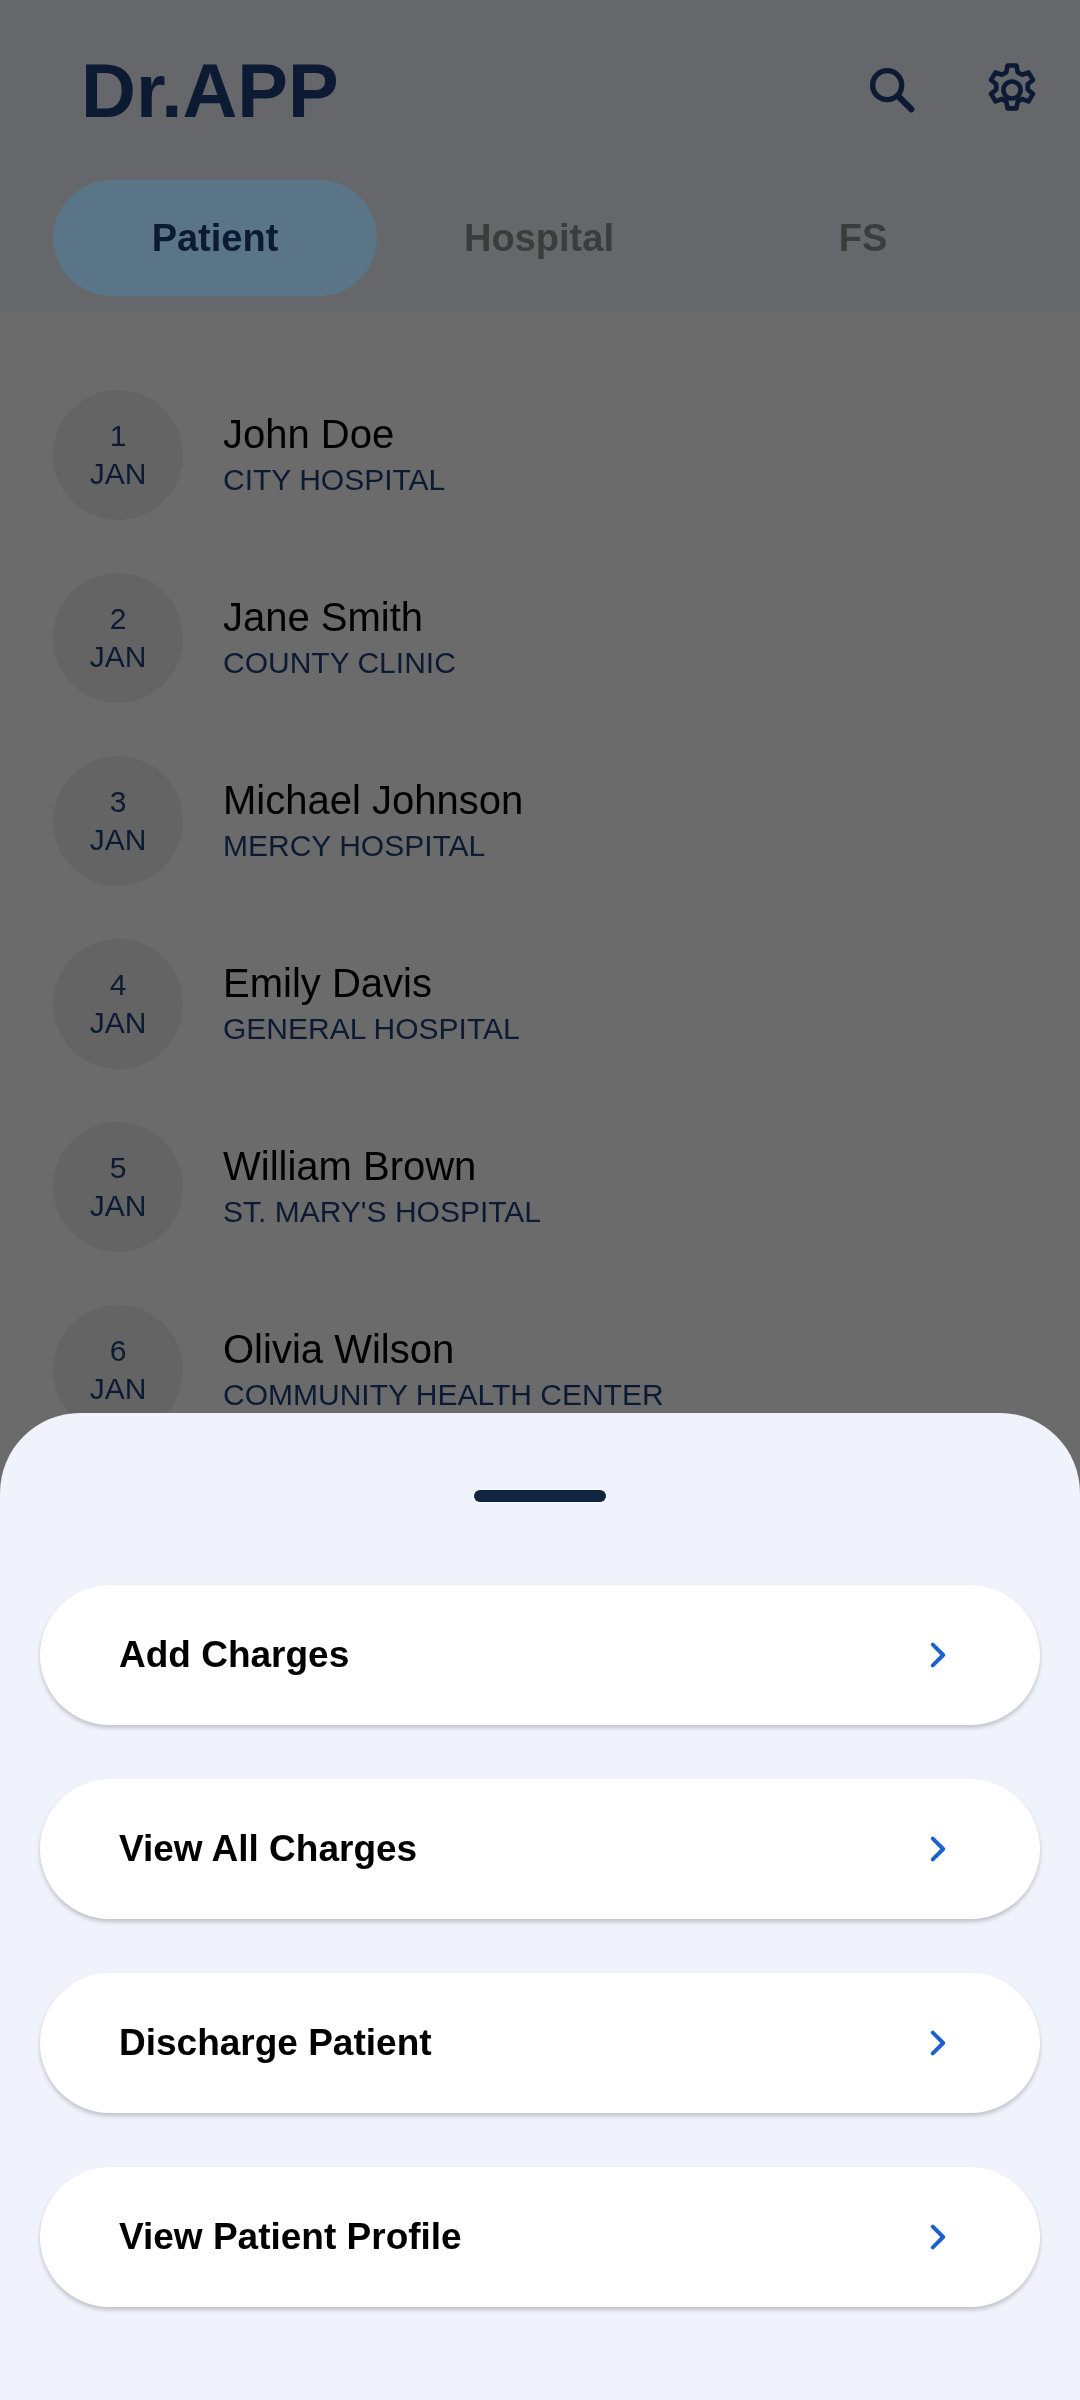  What do you see at coordinates (334, 480) in the screenshot?
I see `hospital-name: CITY HOSPITAL` at bounding box center [334, 480].